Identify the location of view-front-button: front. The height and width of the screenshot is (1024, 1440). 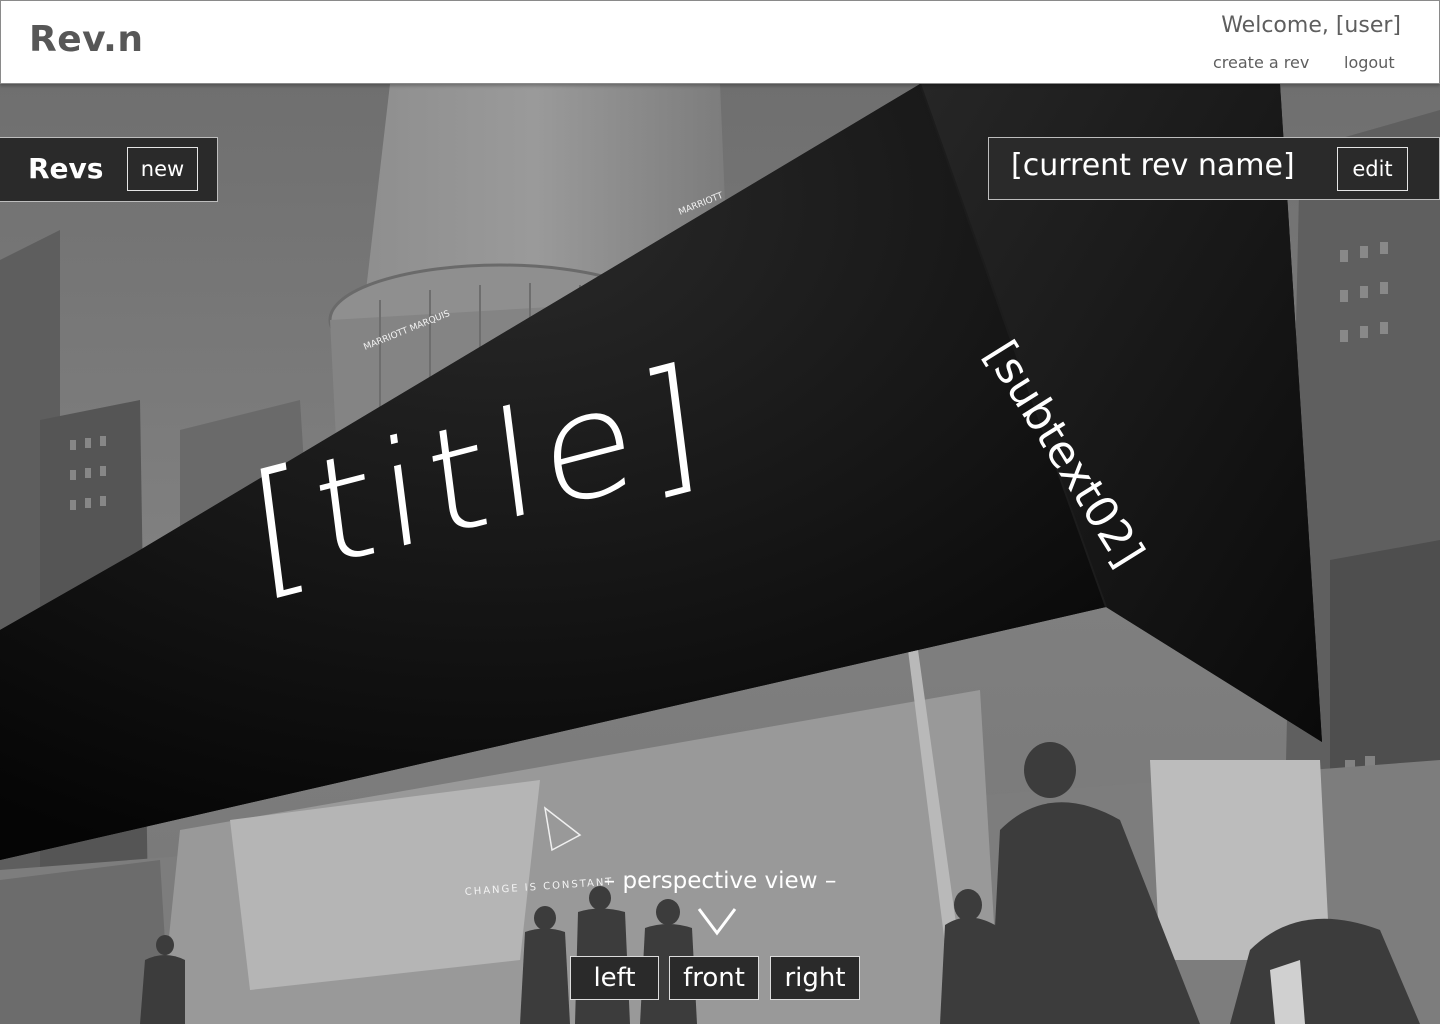
(714, 978).